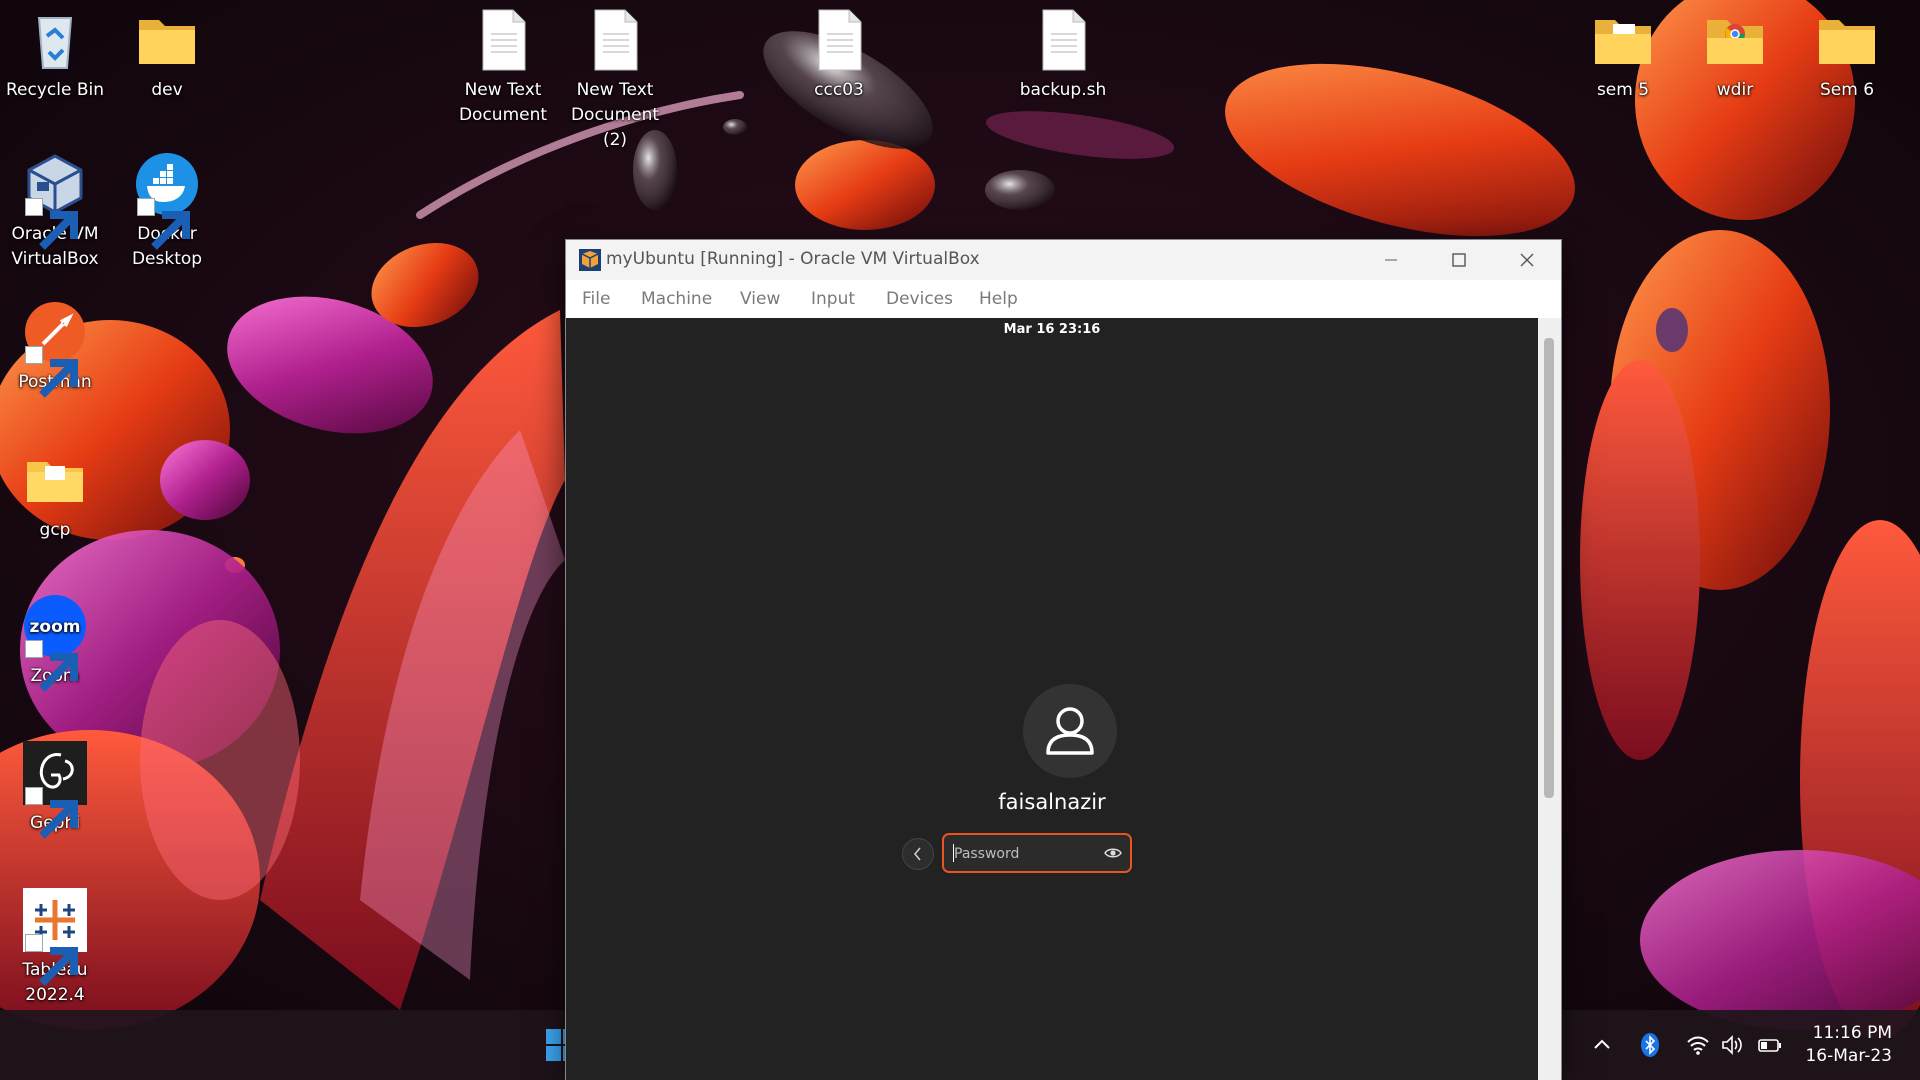 The width and height of the screenshot is (1920, 1080). I want to click on folder-chrome-icon, so click(1735, 40).